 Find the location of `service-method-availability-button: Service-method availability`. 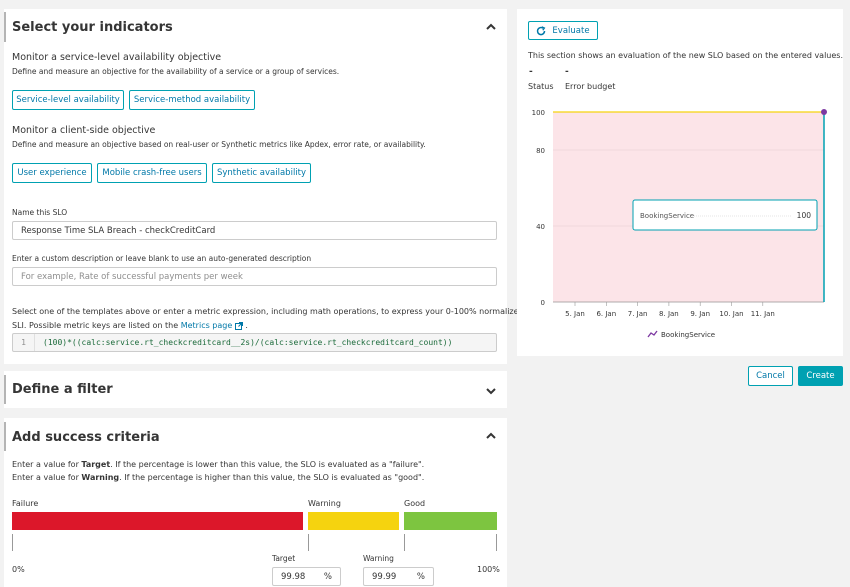

service-method-availability-button: Service-method availability is located at coordinates (192, 100).